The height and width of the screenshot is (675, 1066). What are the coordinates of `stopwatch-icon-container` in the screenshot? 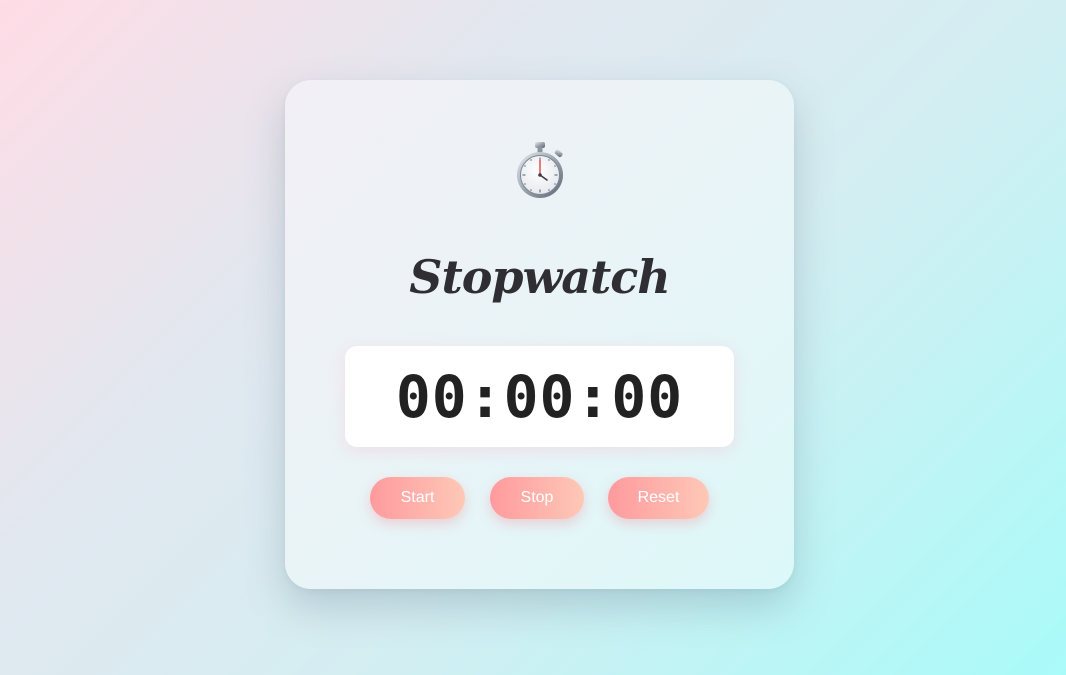 It's located at (539, 171).